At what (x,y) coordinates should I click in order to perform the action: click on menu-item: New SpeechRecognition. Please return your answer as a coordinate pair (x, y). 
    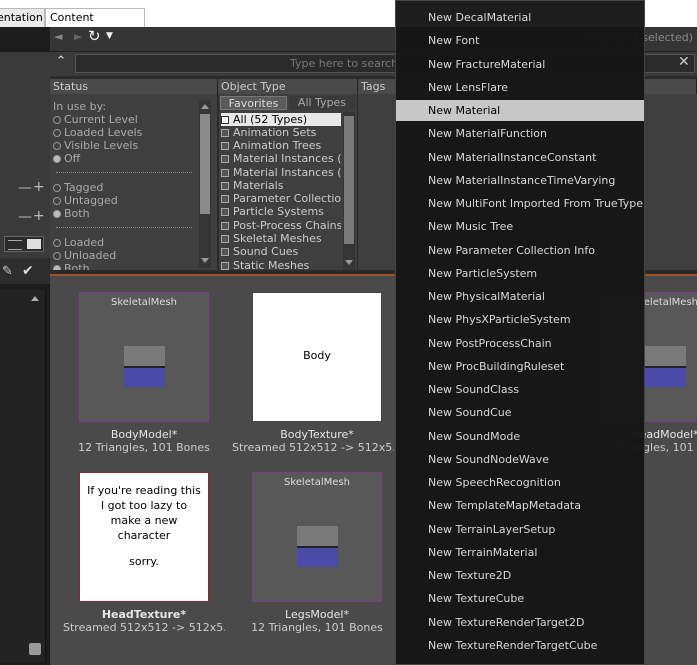
    Looking at the image, I should click on (520, 482).